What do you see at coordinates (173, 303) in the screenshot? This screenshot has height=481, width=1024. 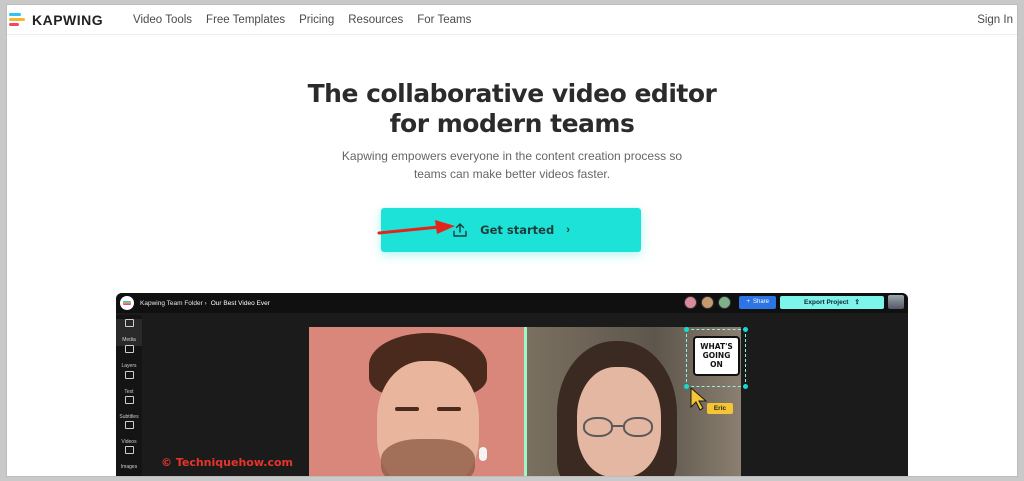 I see `breadcrumb-team-folder: Kapwing Team Folder ›` at bounding box center [173, 303].